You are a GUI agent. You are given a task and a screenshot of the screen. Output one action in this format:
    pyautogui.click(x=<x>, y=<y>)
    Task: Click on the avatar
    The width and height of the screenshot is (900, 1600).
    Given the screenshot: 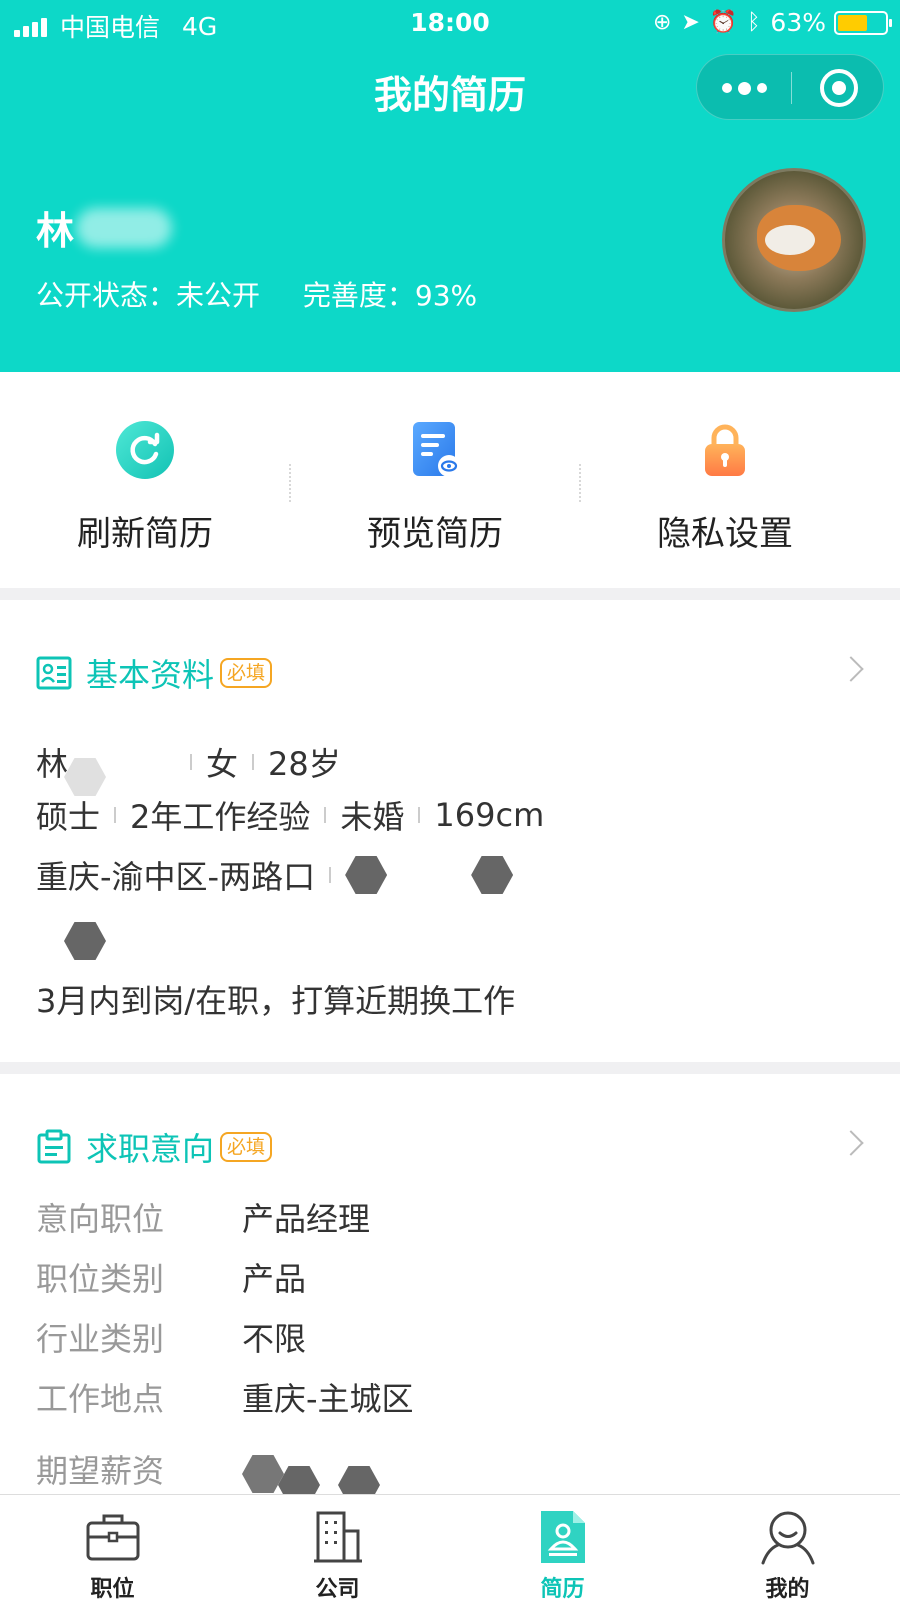 What is the action you would take?
    pyautogui.click(x=794, y=240)
    